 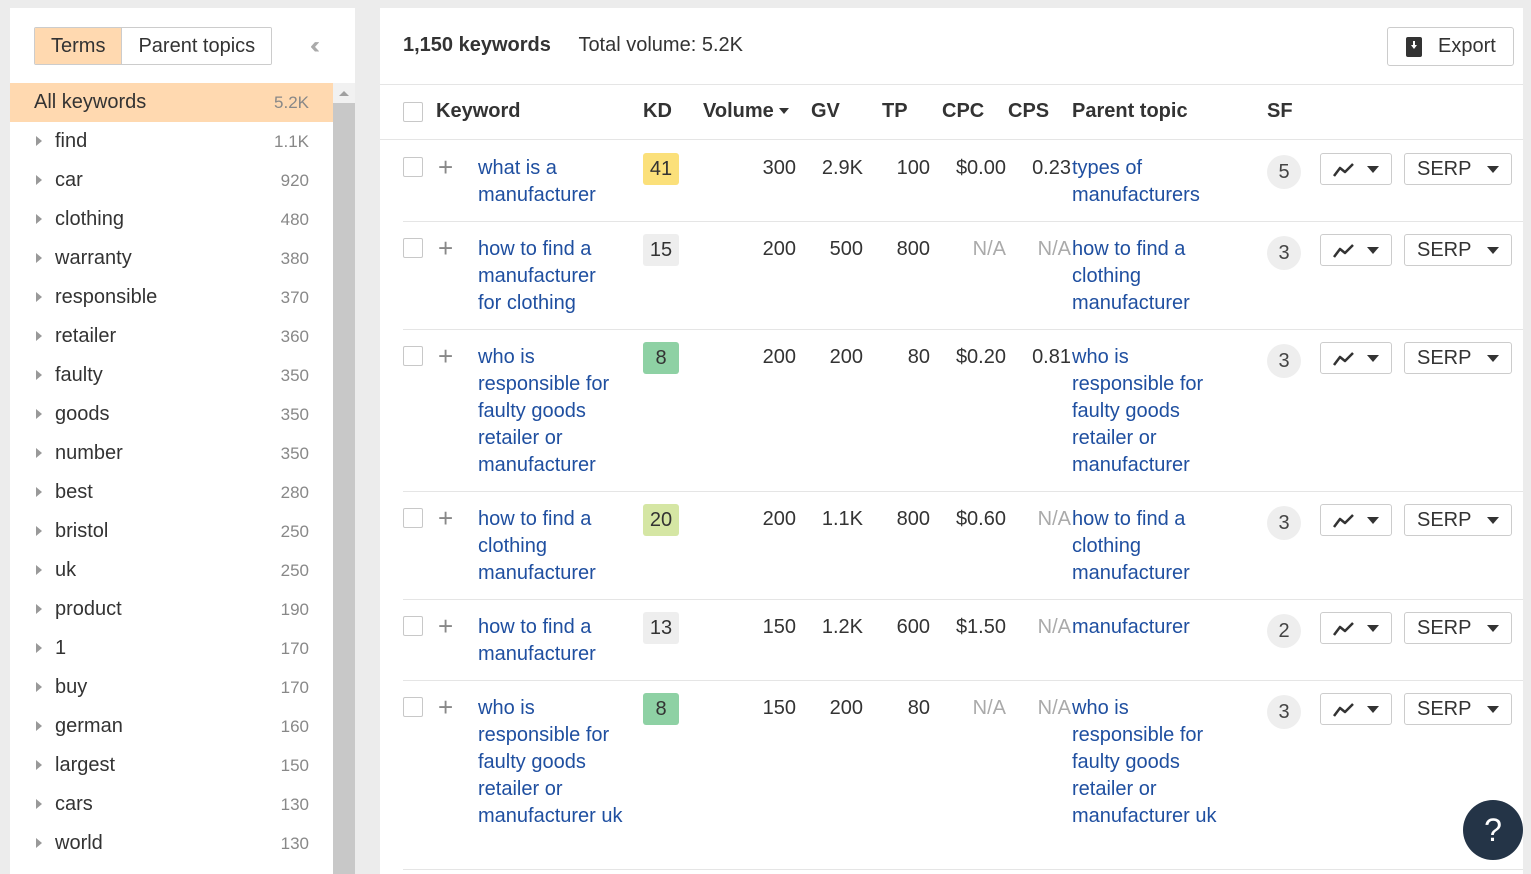 What do you see at coordinates (171, 414) in the screenshot?
I see `sidebar-item-term: goods 350` at bounding box center [171, 414].